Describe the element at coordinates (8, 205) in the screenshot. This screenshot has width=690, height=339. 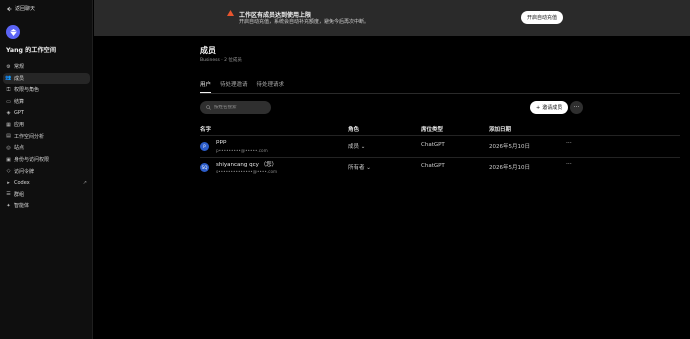
I see `agent-icon: ✦` at that location.